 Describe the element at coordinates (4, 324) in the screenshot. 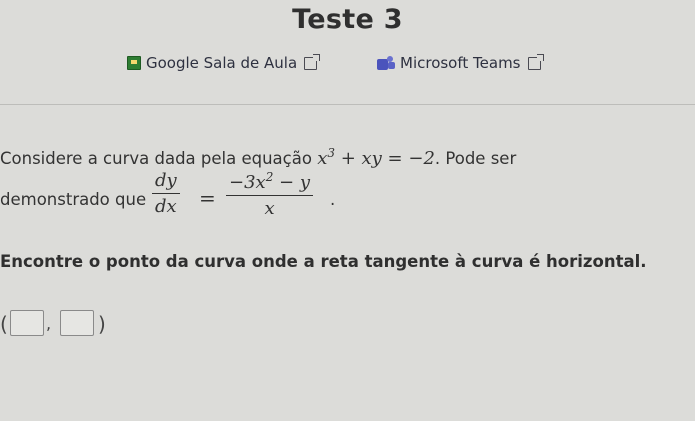

I see `open-paren: (` at that location.